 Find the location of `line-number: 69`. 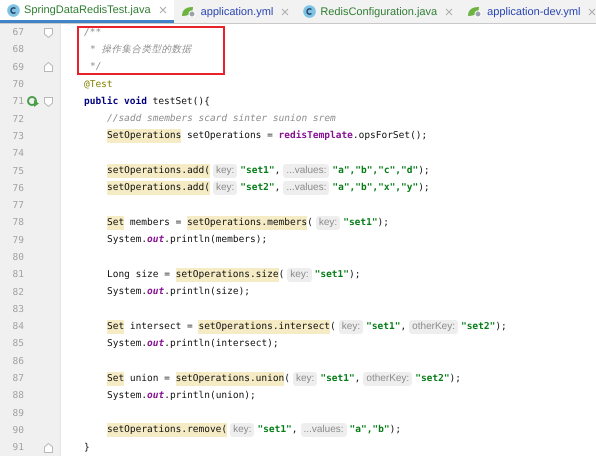

line-number: 69 is located at coordinates (18, 67).